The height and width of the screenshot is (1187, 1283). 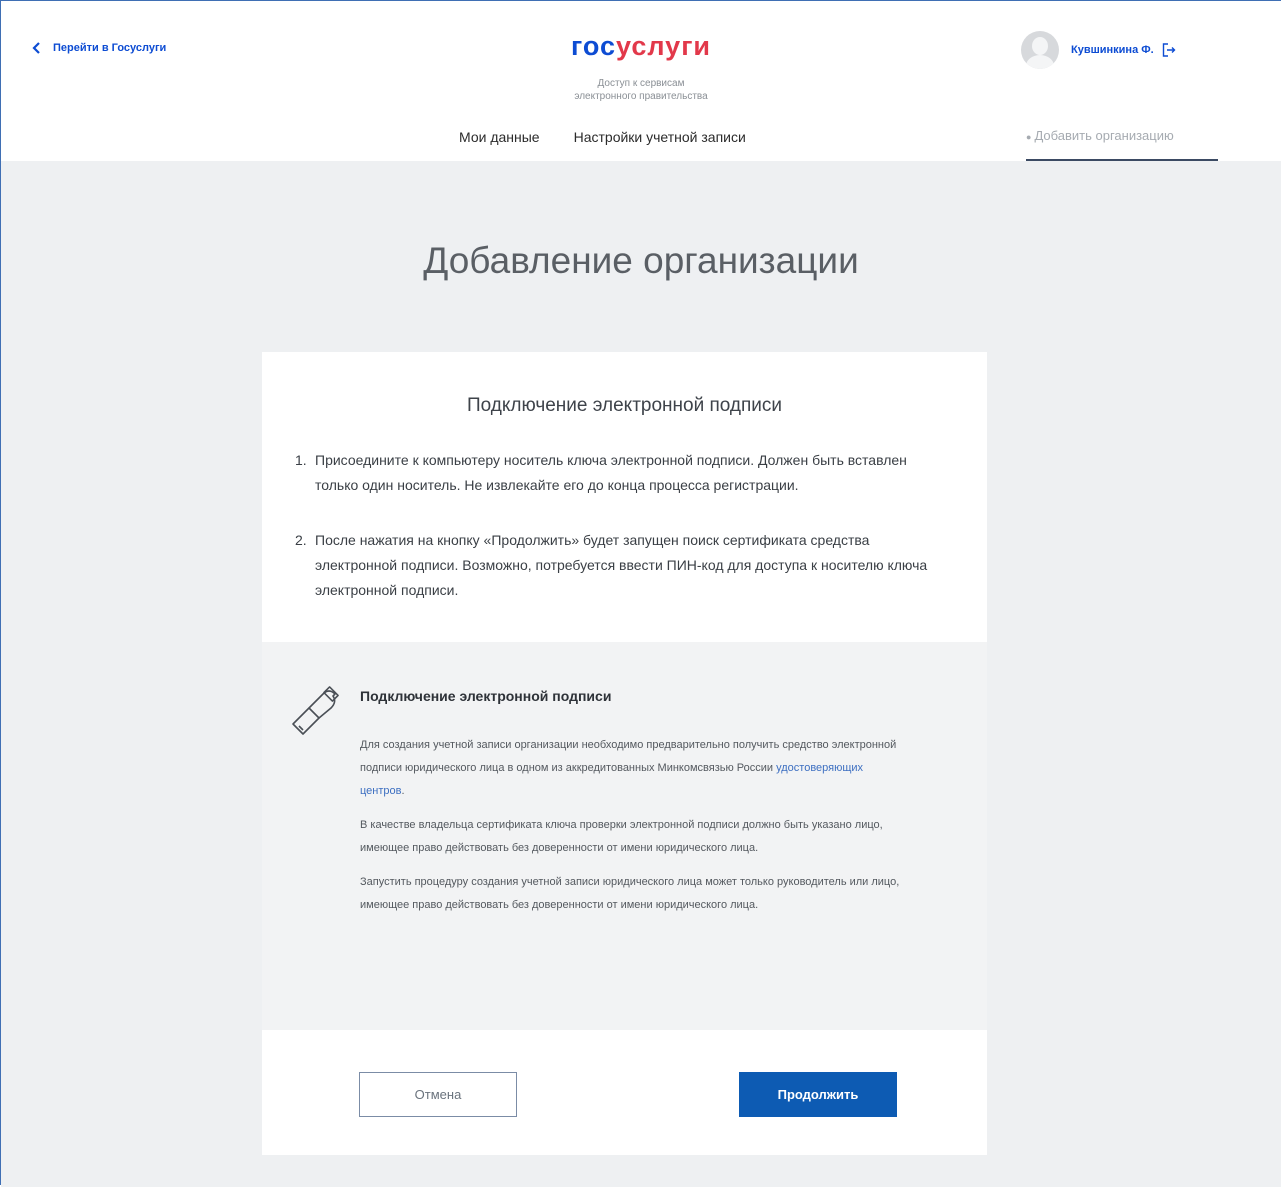 What do you see at coordinates (624, 1092) in the screenshot?
I see `actions-card: Отмена Продолжить` at bounding box center [624, 1092].